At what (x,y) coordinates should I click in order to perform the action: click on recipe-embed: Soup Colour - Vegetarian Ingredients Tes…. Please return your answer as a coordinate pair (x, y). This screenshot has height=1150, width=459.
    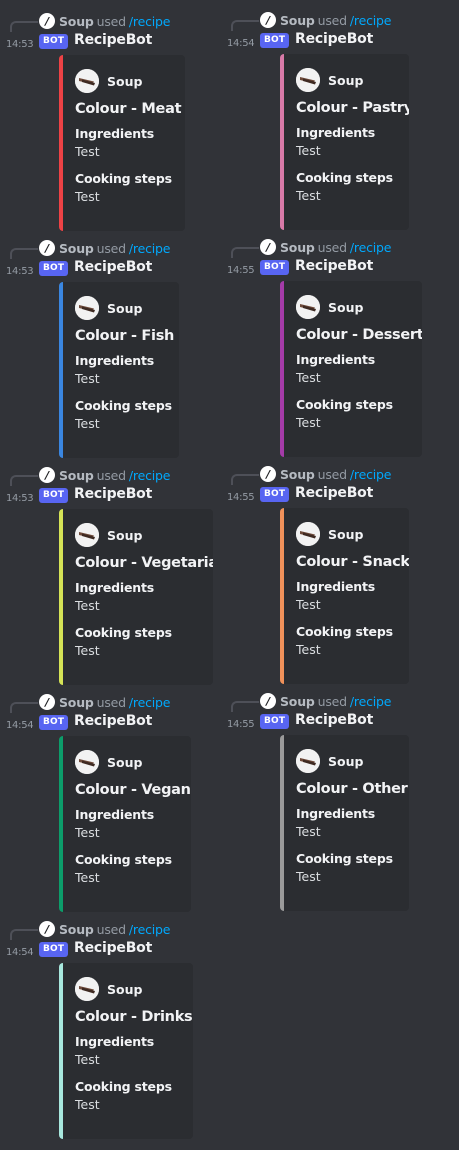
    Looking at the image, I should click on (136, 597).